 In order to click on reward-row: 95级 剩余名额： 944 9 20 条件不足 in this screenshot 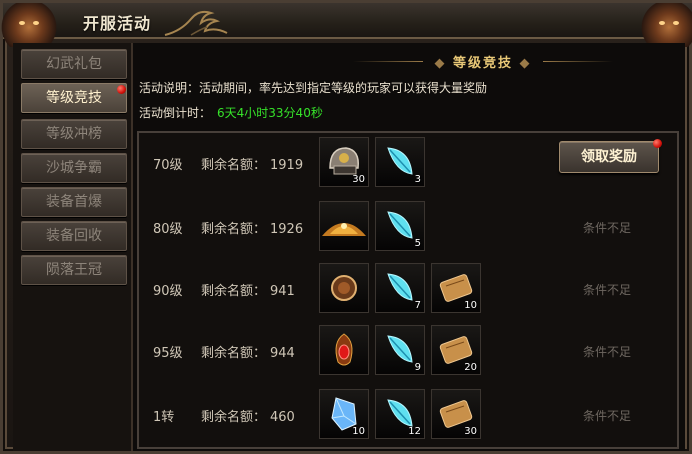, I will do `click(408, 351)`.